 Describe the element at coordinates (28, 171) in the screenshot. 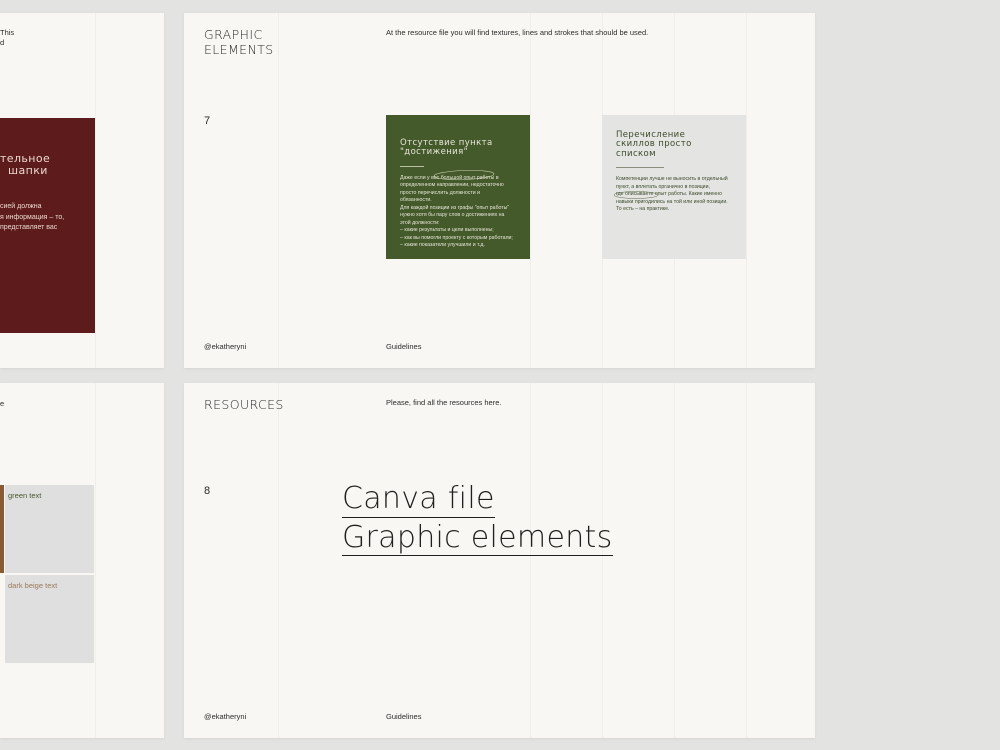

I see `red-card-heading-2: шапки` at that location.